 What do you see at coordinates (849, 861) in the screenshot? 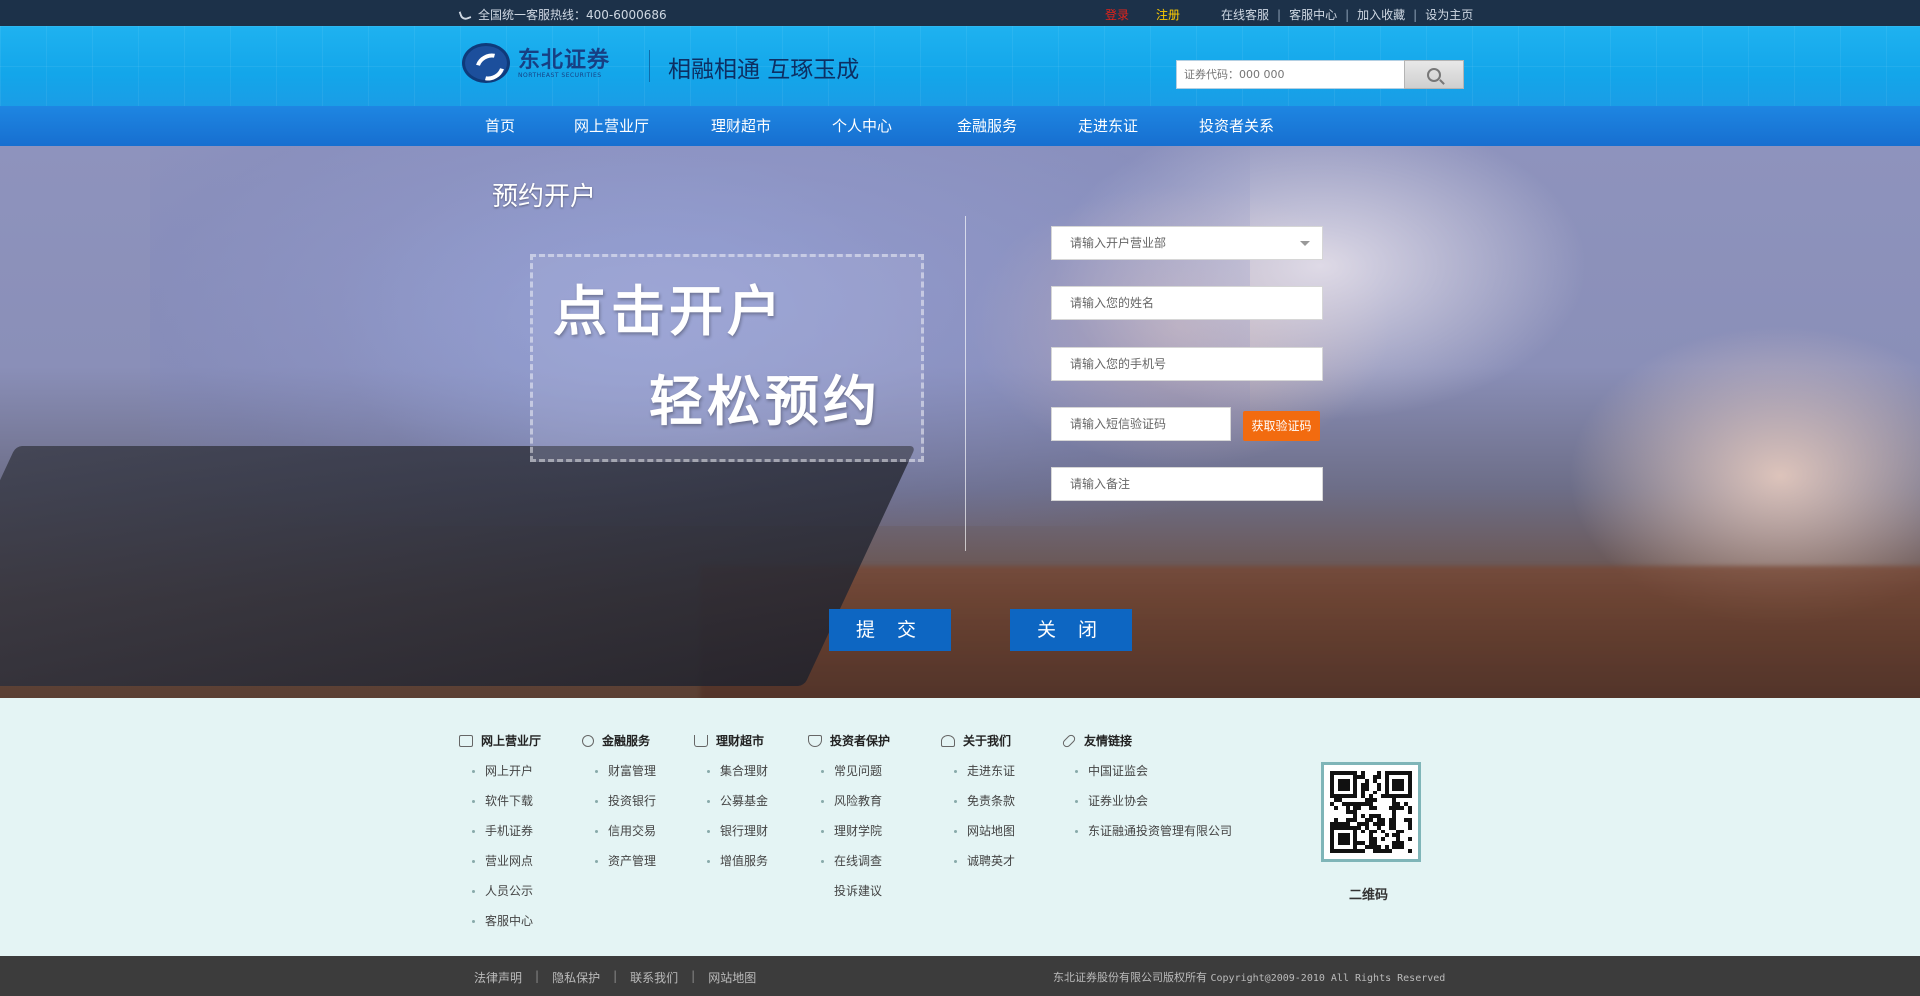
I see `footer-link: 在线调查` at bounding box center [849, 861].